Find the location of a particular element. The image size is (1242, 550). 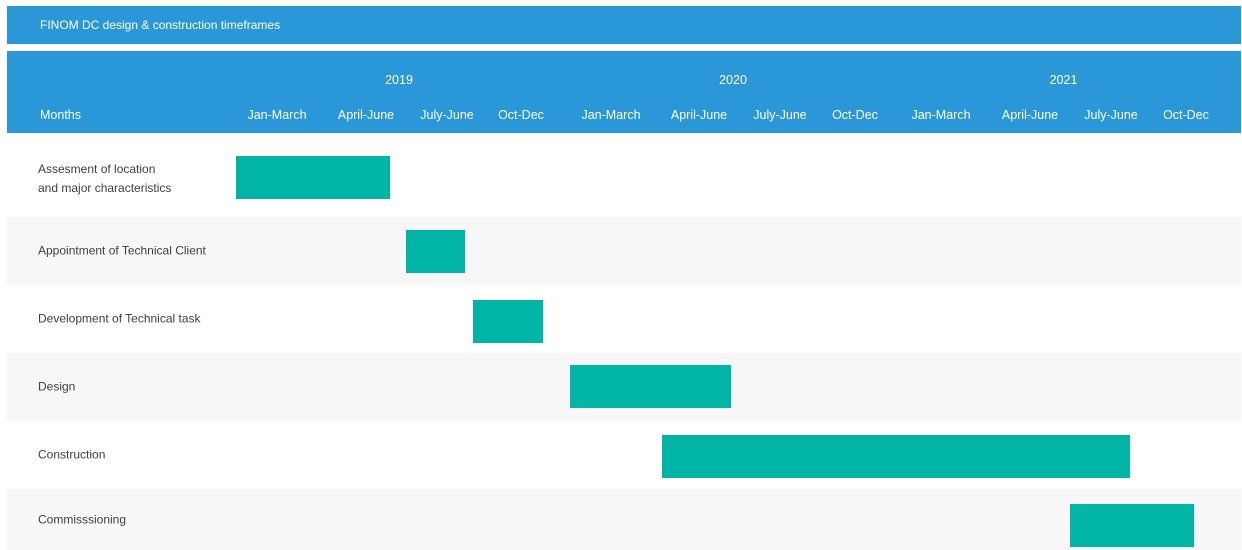

year-label: 2021 is located at coordinates (1063, 80).